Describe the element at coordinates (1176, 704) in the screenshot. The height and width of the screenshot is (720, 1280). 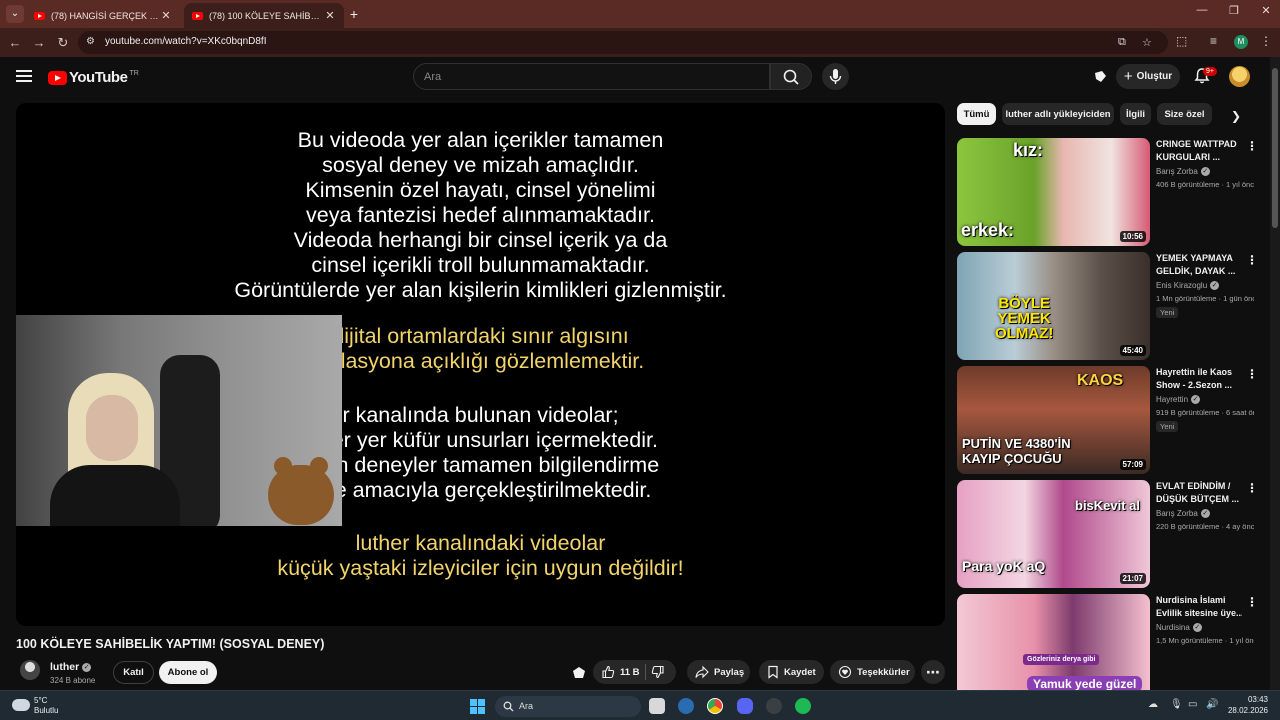
I see `microphone-tray-icon: 🎙` at that location.